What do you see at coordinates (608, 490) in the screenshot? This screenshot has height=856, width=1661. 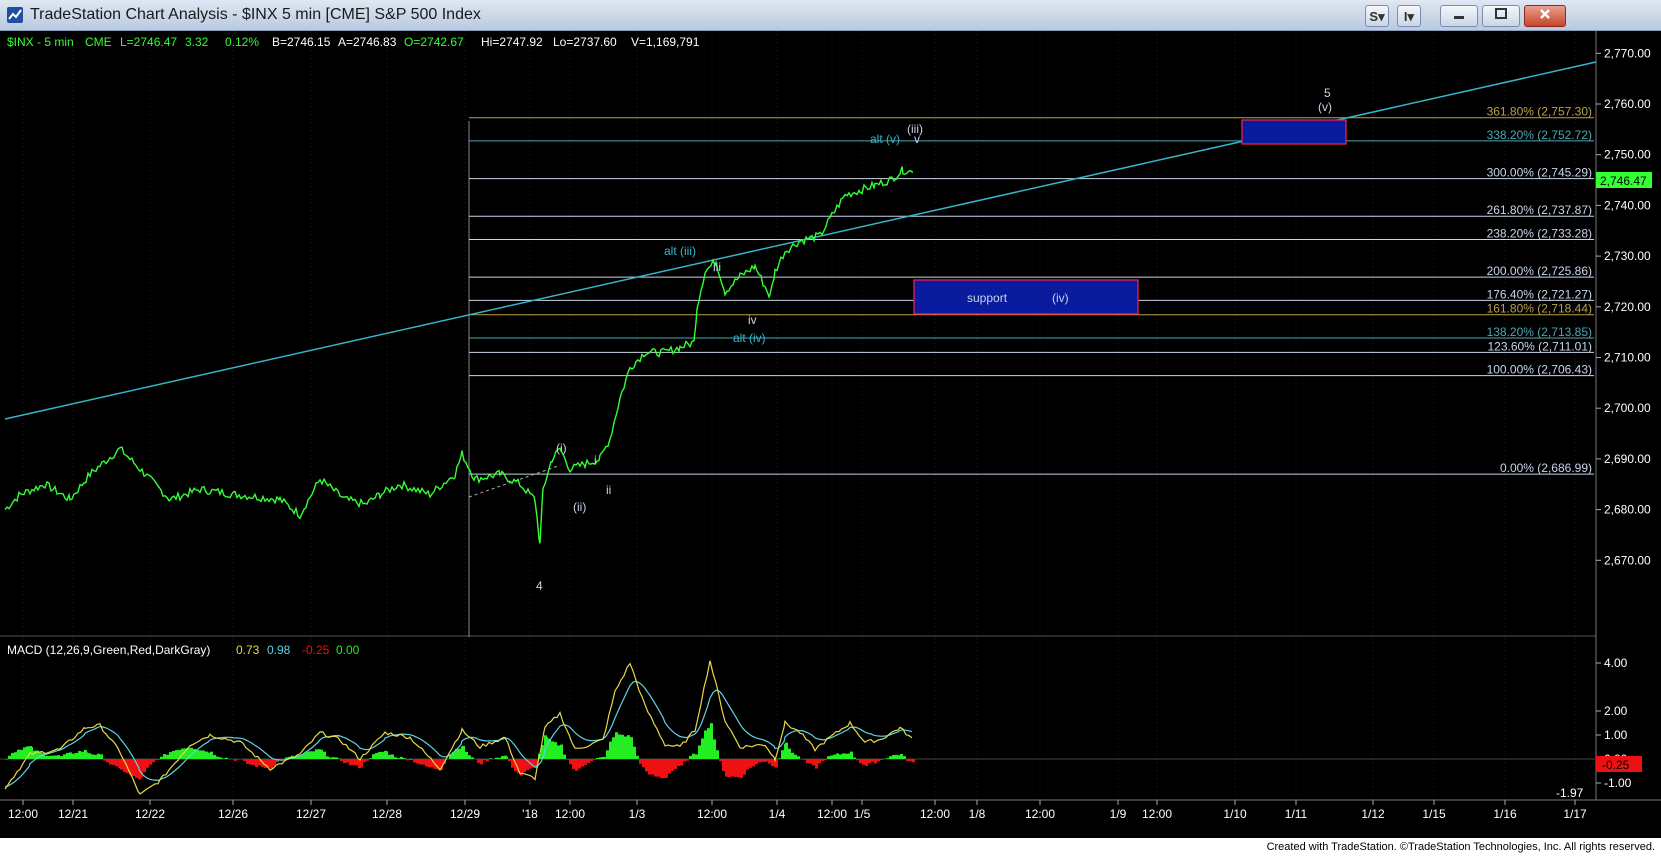 I see `ii-label: ii` at bounding box center [608, 490].